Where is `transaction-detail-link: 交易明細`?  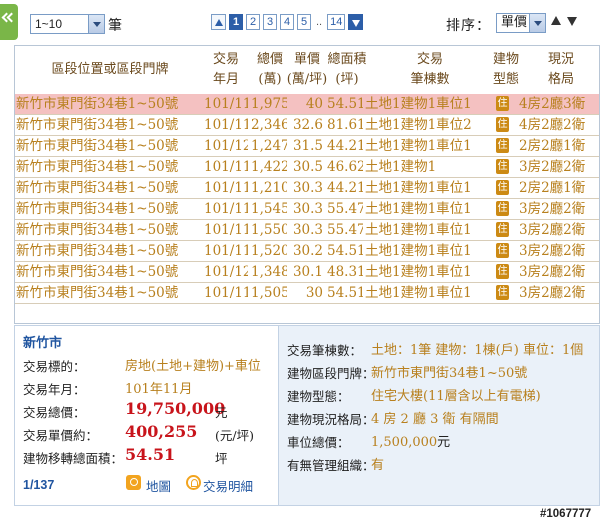
transaction-detail-link: 交易明細 is located at coordinates (228, 485).